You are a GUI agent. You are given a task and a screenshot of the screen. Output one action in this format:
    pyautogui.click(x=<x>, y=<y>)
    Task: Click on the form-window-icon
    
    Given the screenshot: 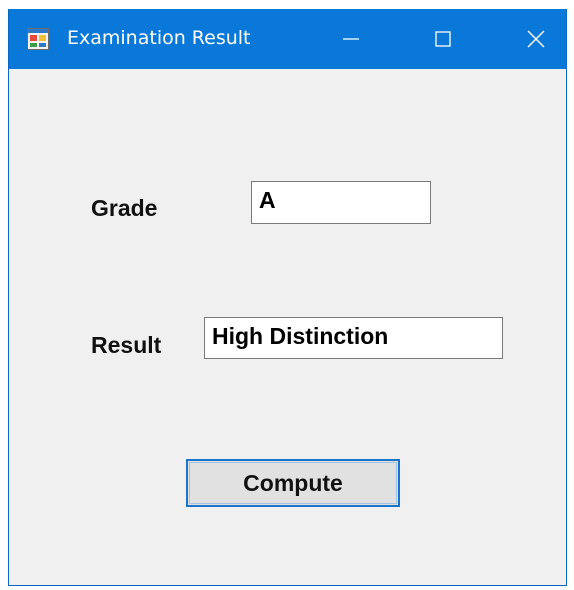 What is the action you would take?
    pyautogui.click(x=38, y=39)
    